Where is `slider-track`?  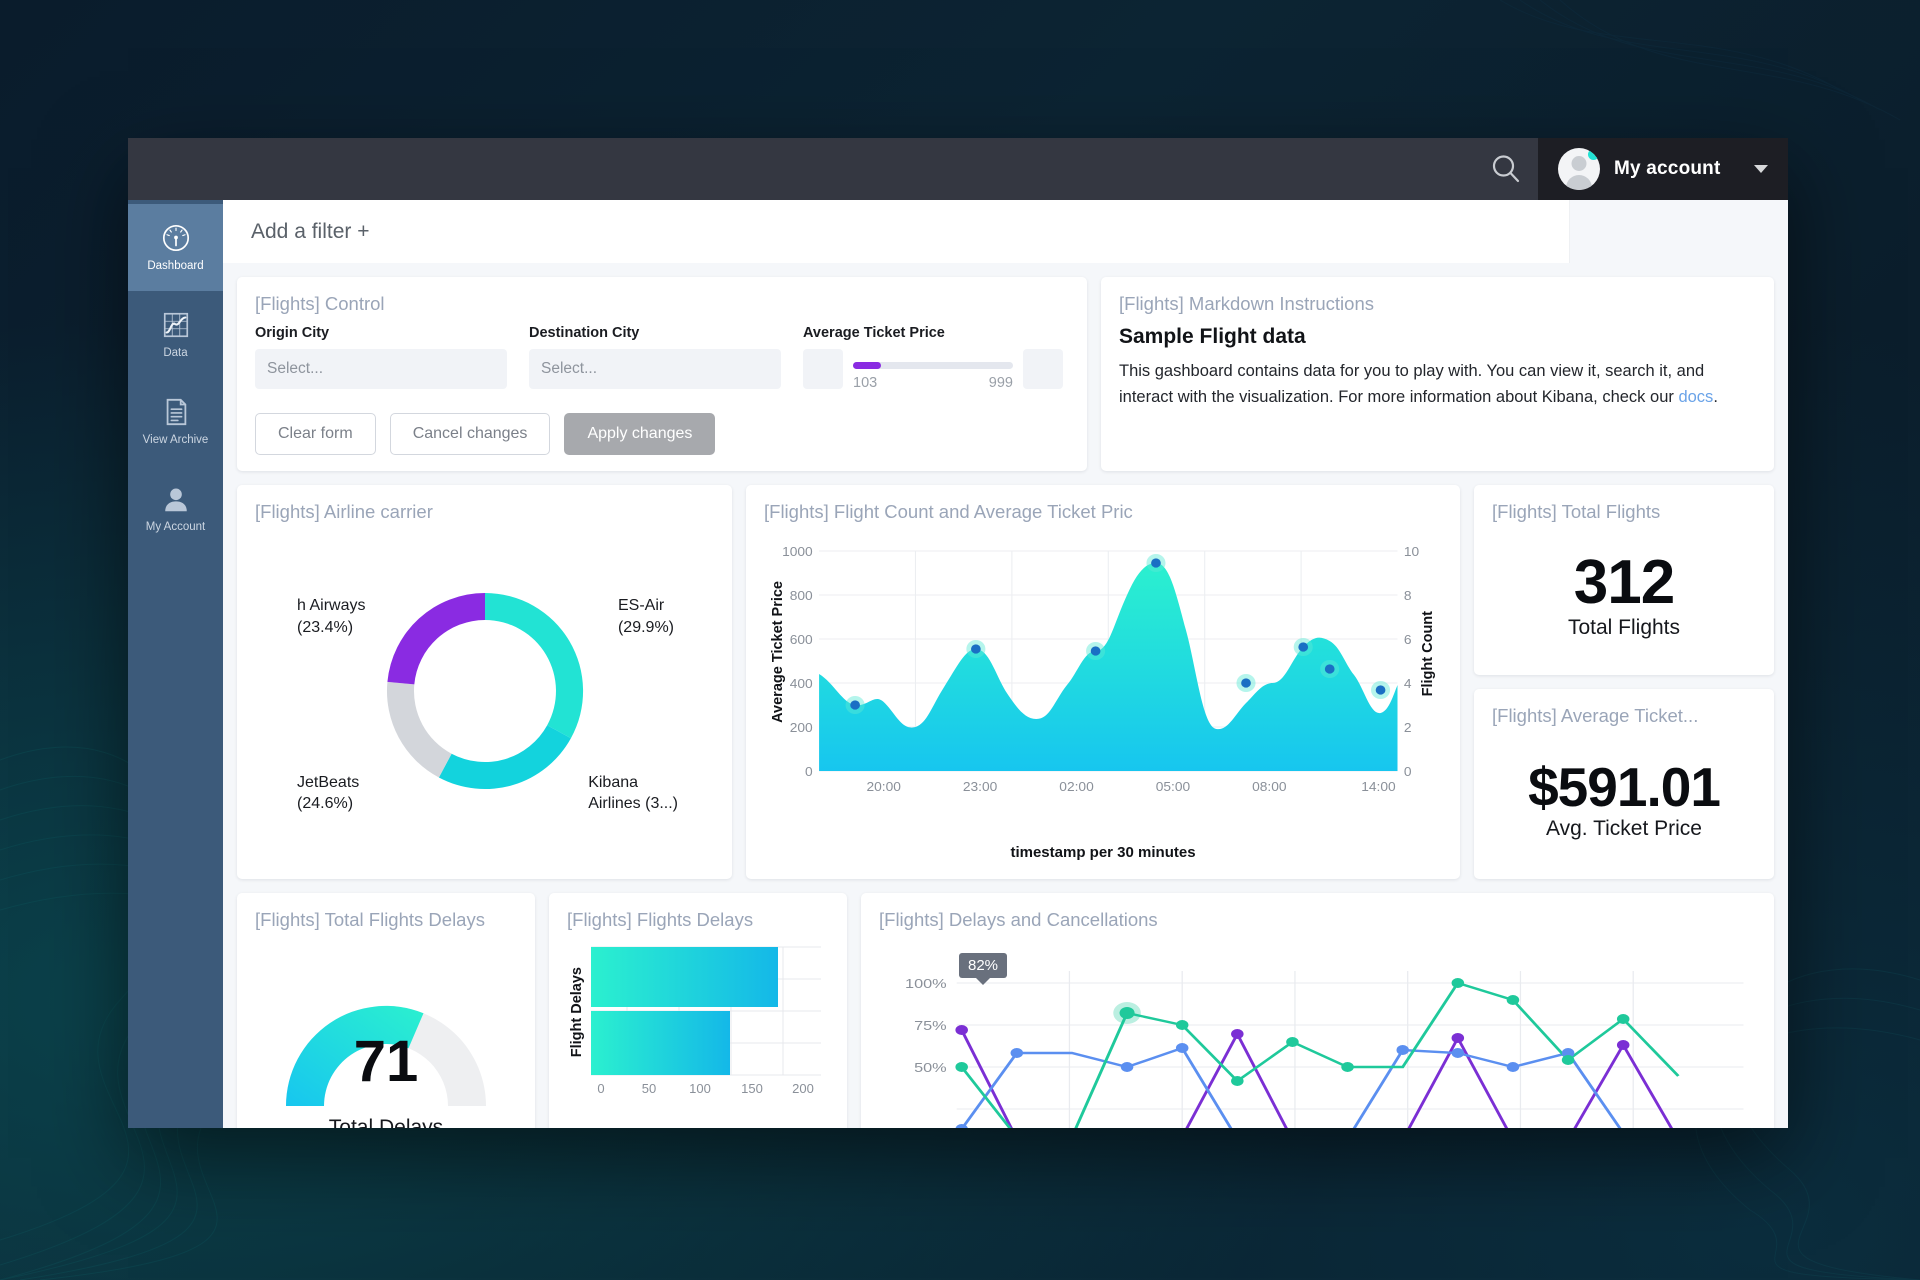
slider-track is located at coordinates (933, 365).